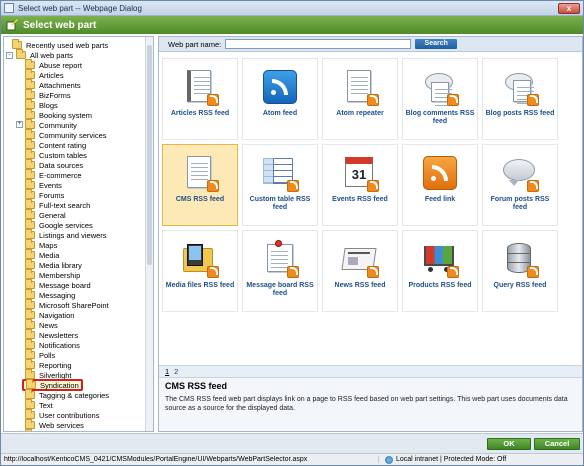 This screenshot has height=466, width=584. What do you see at coordinates (200, 286) in the screenshot?
I see `webpart-name: Media files RSS feed` at bounding box center [200, 286].